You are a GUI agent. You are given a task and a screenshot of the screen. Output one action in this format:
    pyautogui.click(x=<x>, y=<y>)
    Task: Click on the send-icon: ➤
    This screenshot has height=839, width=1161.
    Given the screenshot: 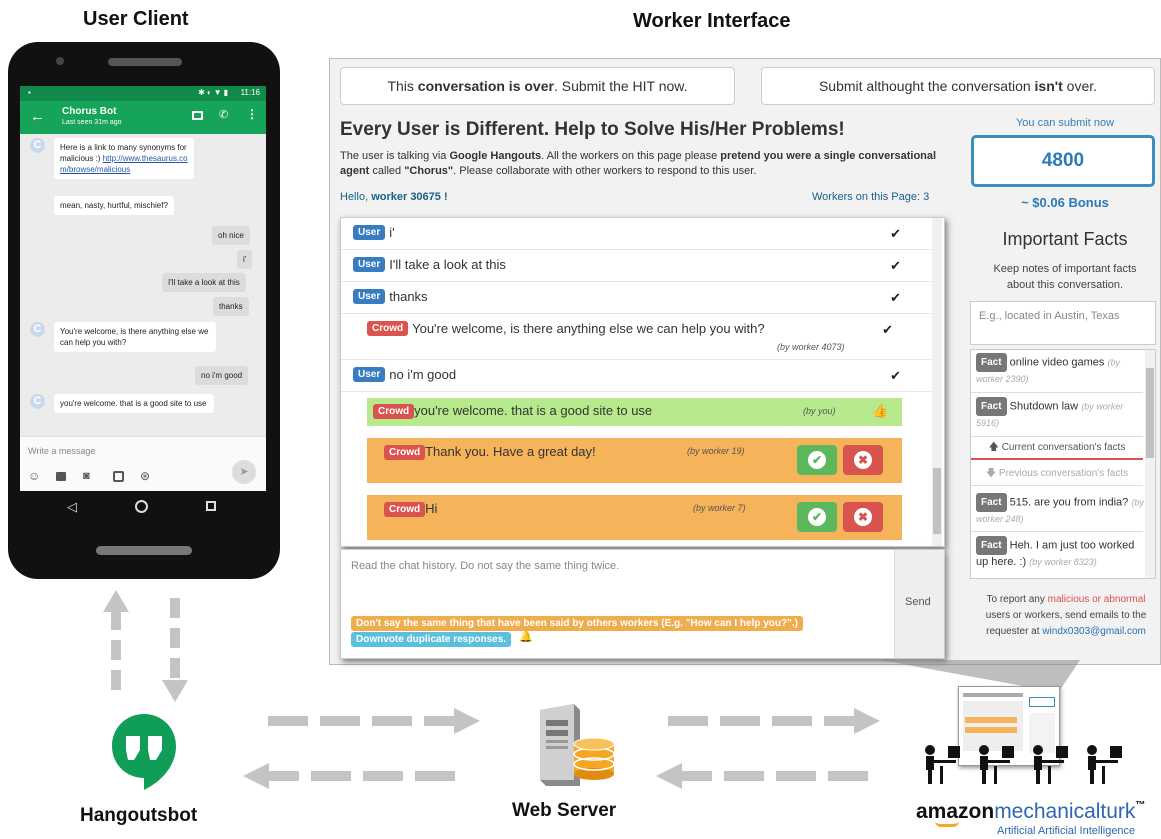 What is the action you would take?
    pyautogui.click(x=244, y=472)
    